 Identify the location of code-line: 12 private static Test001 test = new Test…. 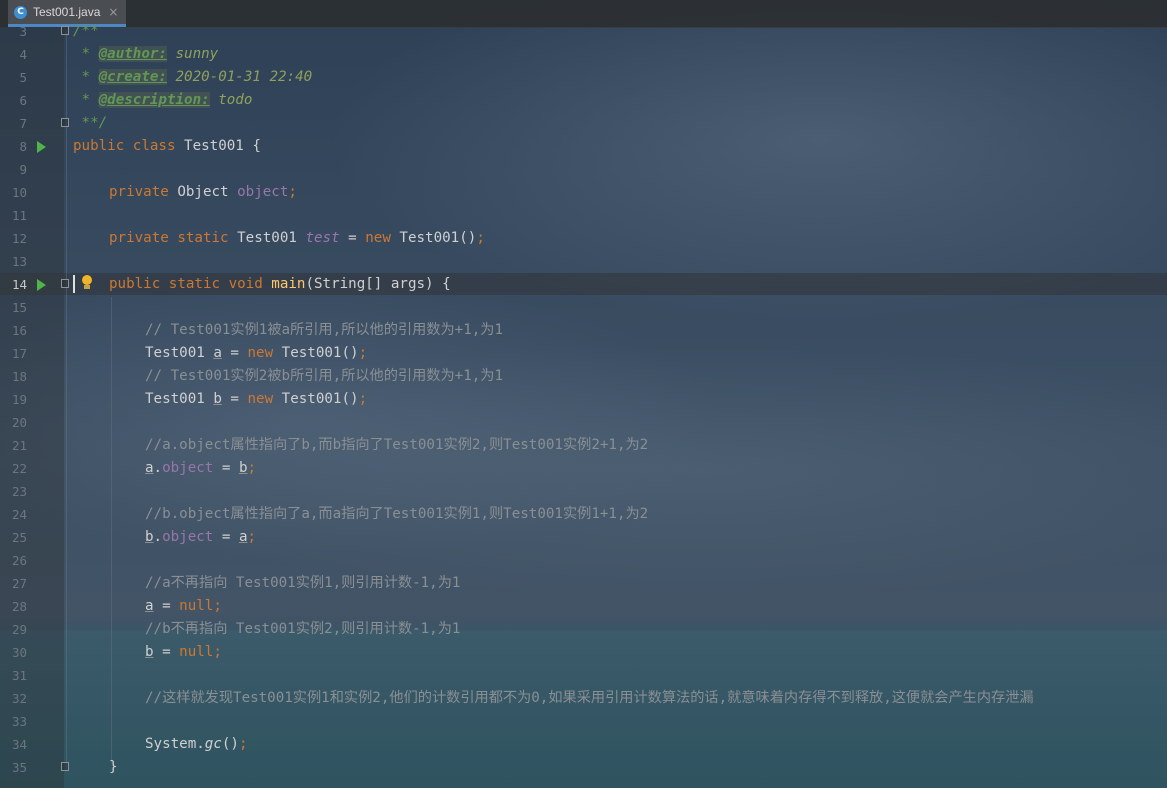
(583, 238).